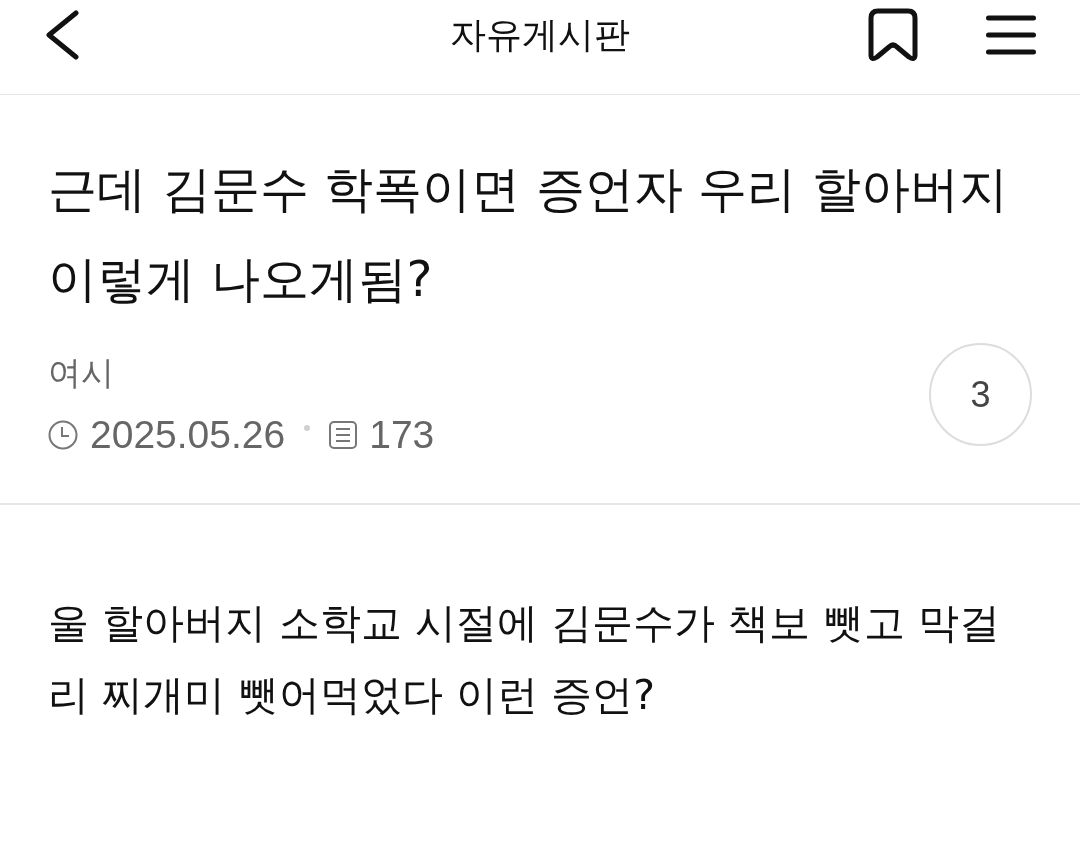  Describe the element at coordinates (307, 427) in the screenshot. I see `separator-dot-icon` at that location.